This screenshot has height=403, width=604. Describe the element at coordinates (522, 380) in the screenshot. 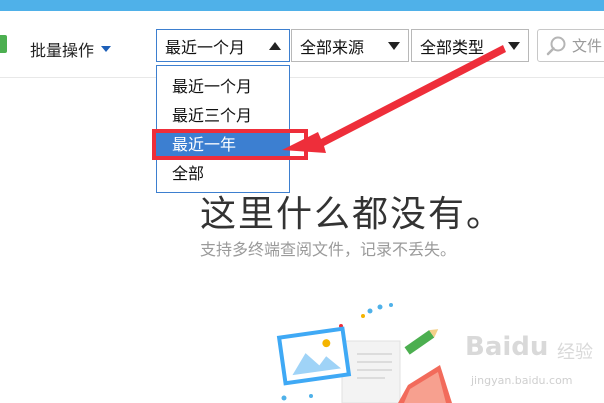

I see `watermark-url: jingyan.baidu.com` at that location.